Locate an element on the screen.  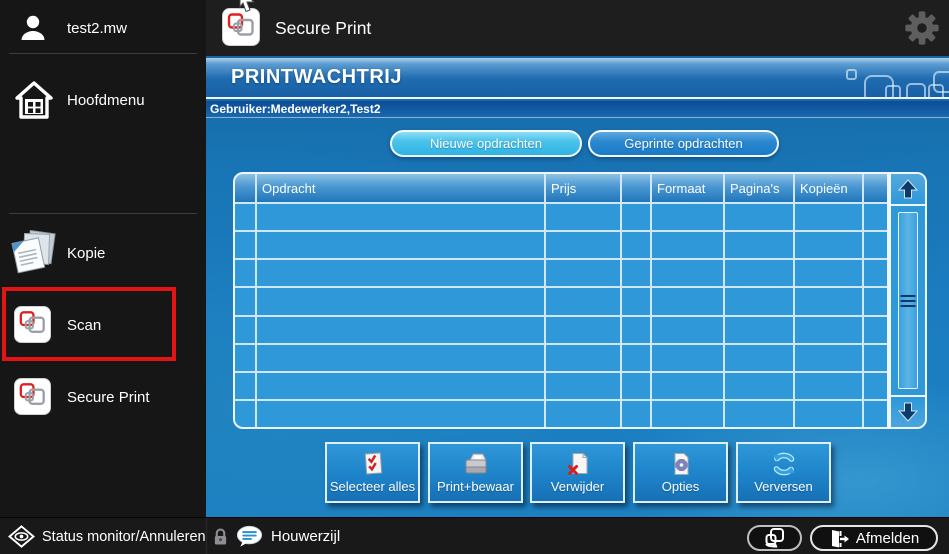
print-and-keep-button: Print+bewaar is located at coordinates (475, 472).